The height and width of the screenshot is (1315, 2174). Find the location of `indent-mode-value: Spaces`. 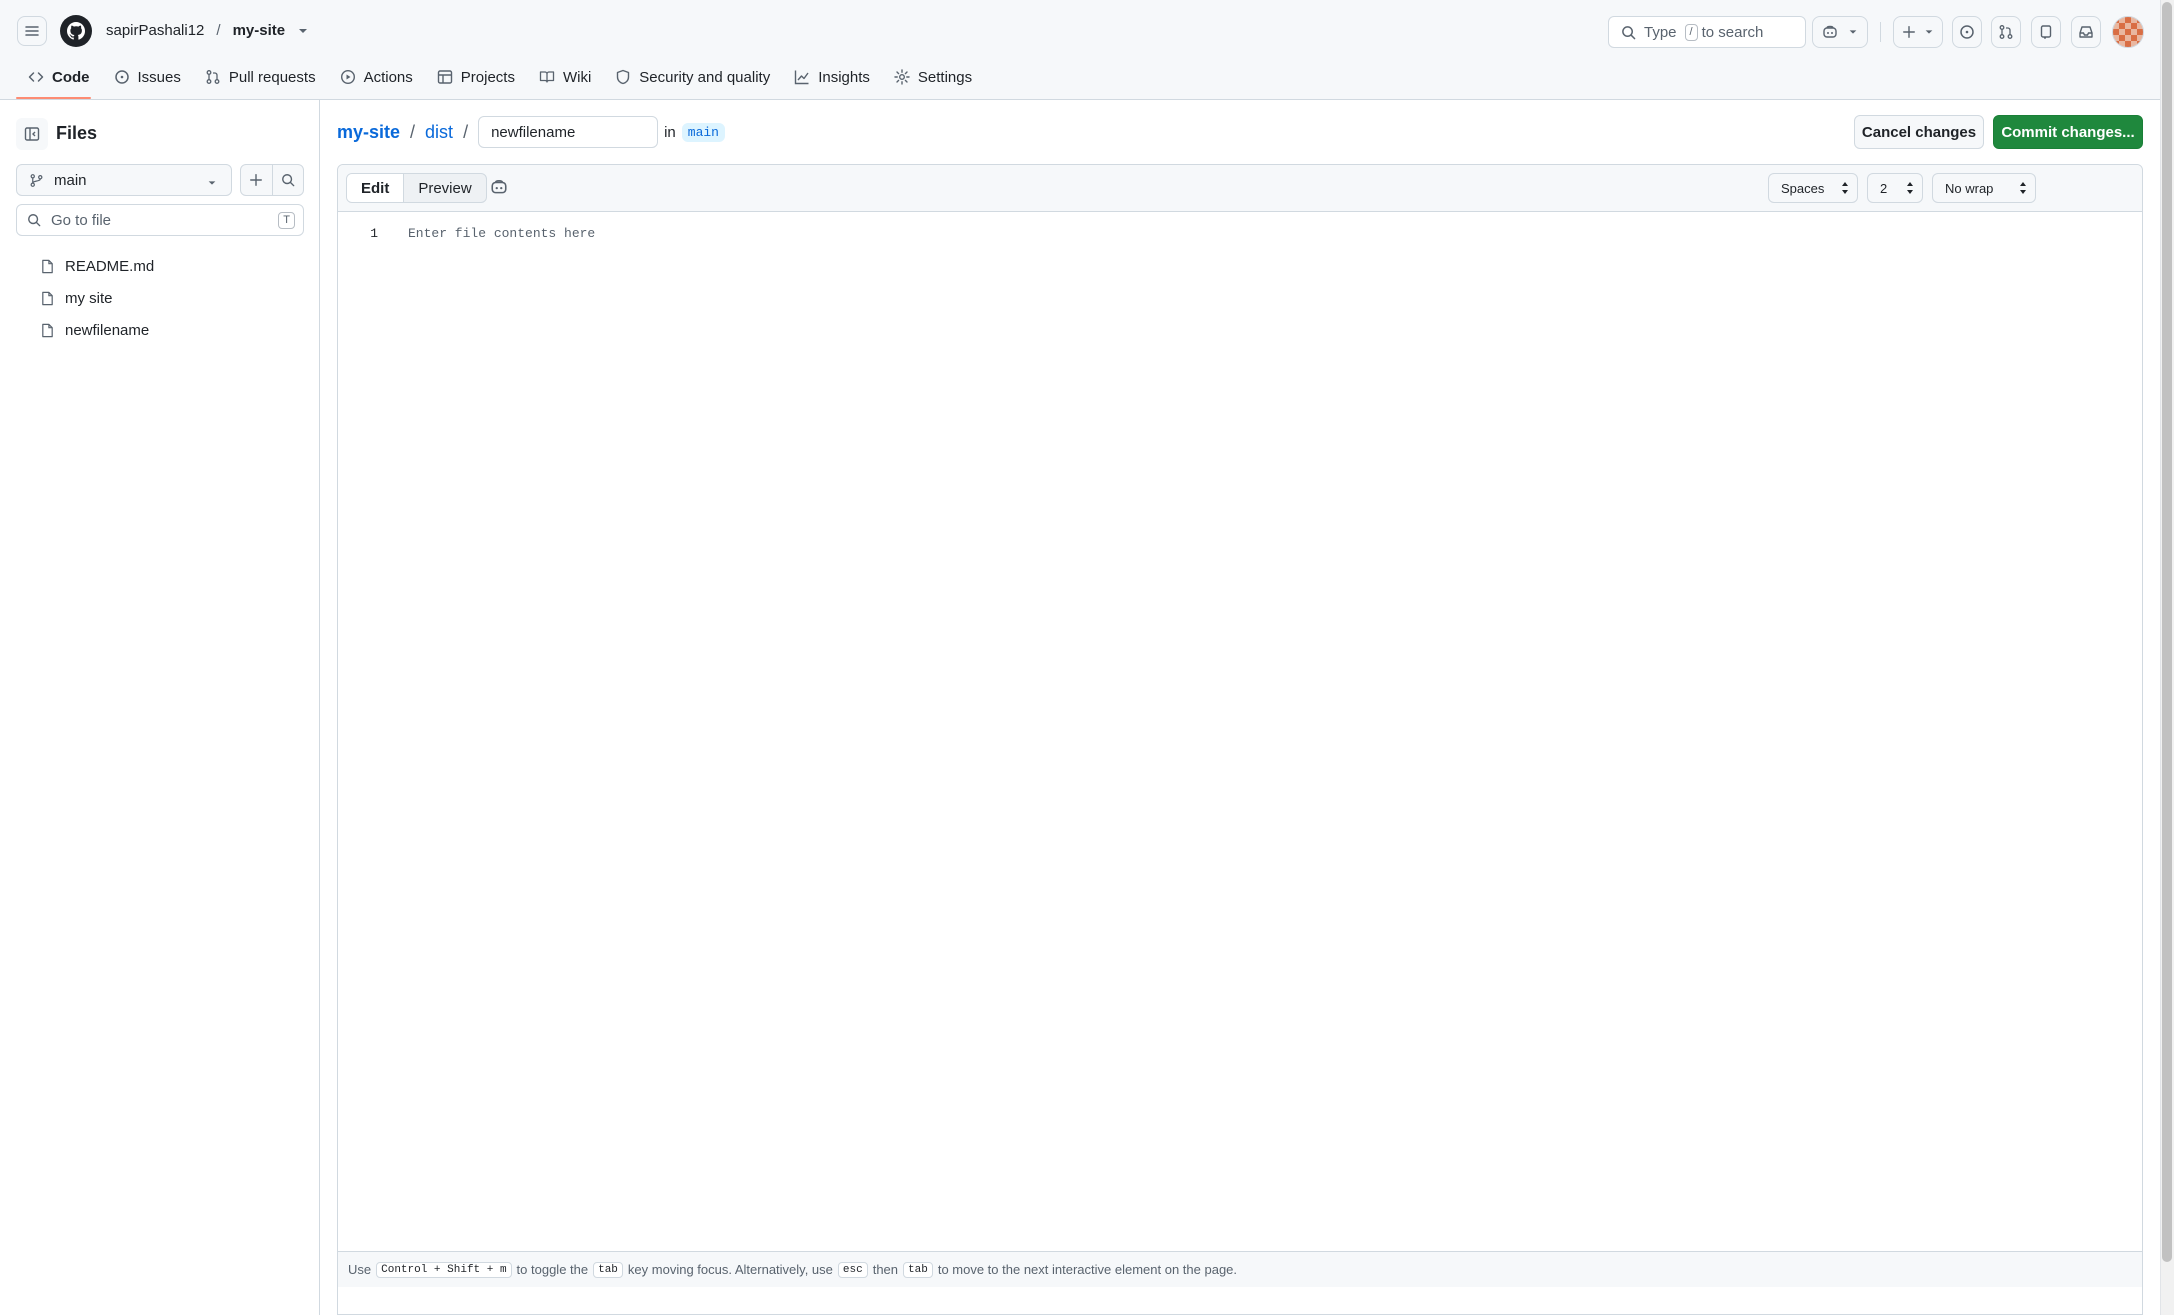

indent-mode-value: Spaces is located at coordinates (1803, 188).